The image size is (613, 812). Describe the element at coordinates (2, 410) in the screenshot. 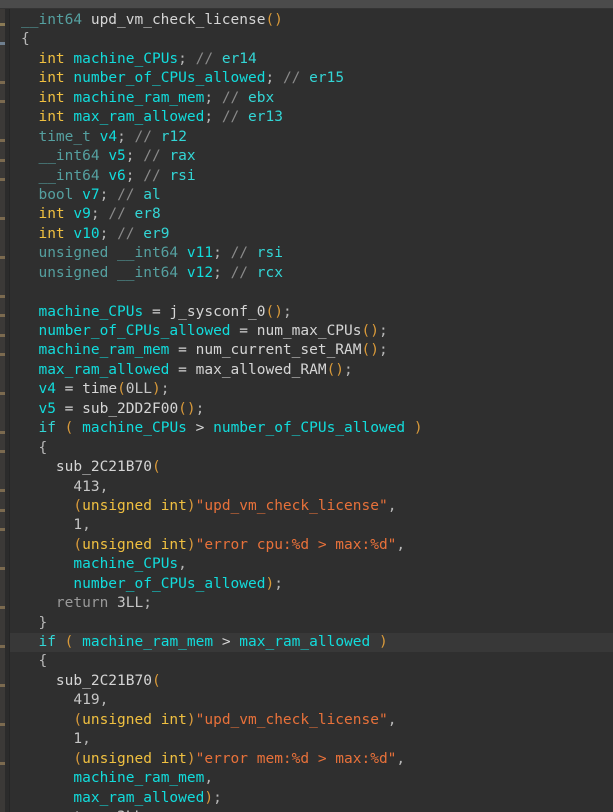

I see `navigation-overview-band` at that location.